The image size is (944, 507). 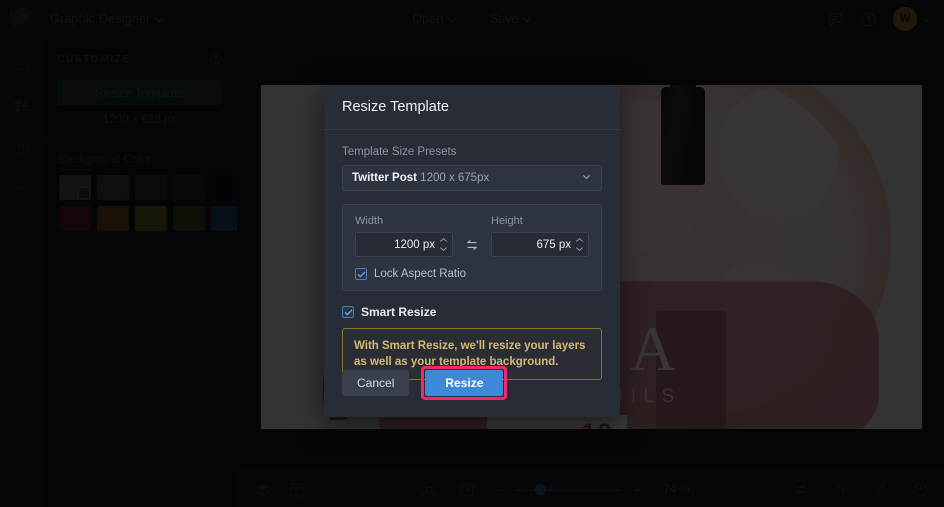 I want to click on height-field-group: Height 675 px, so click(x=540, y=236).